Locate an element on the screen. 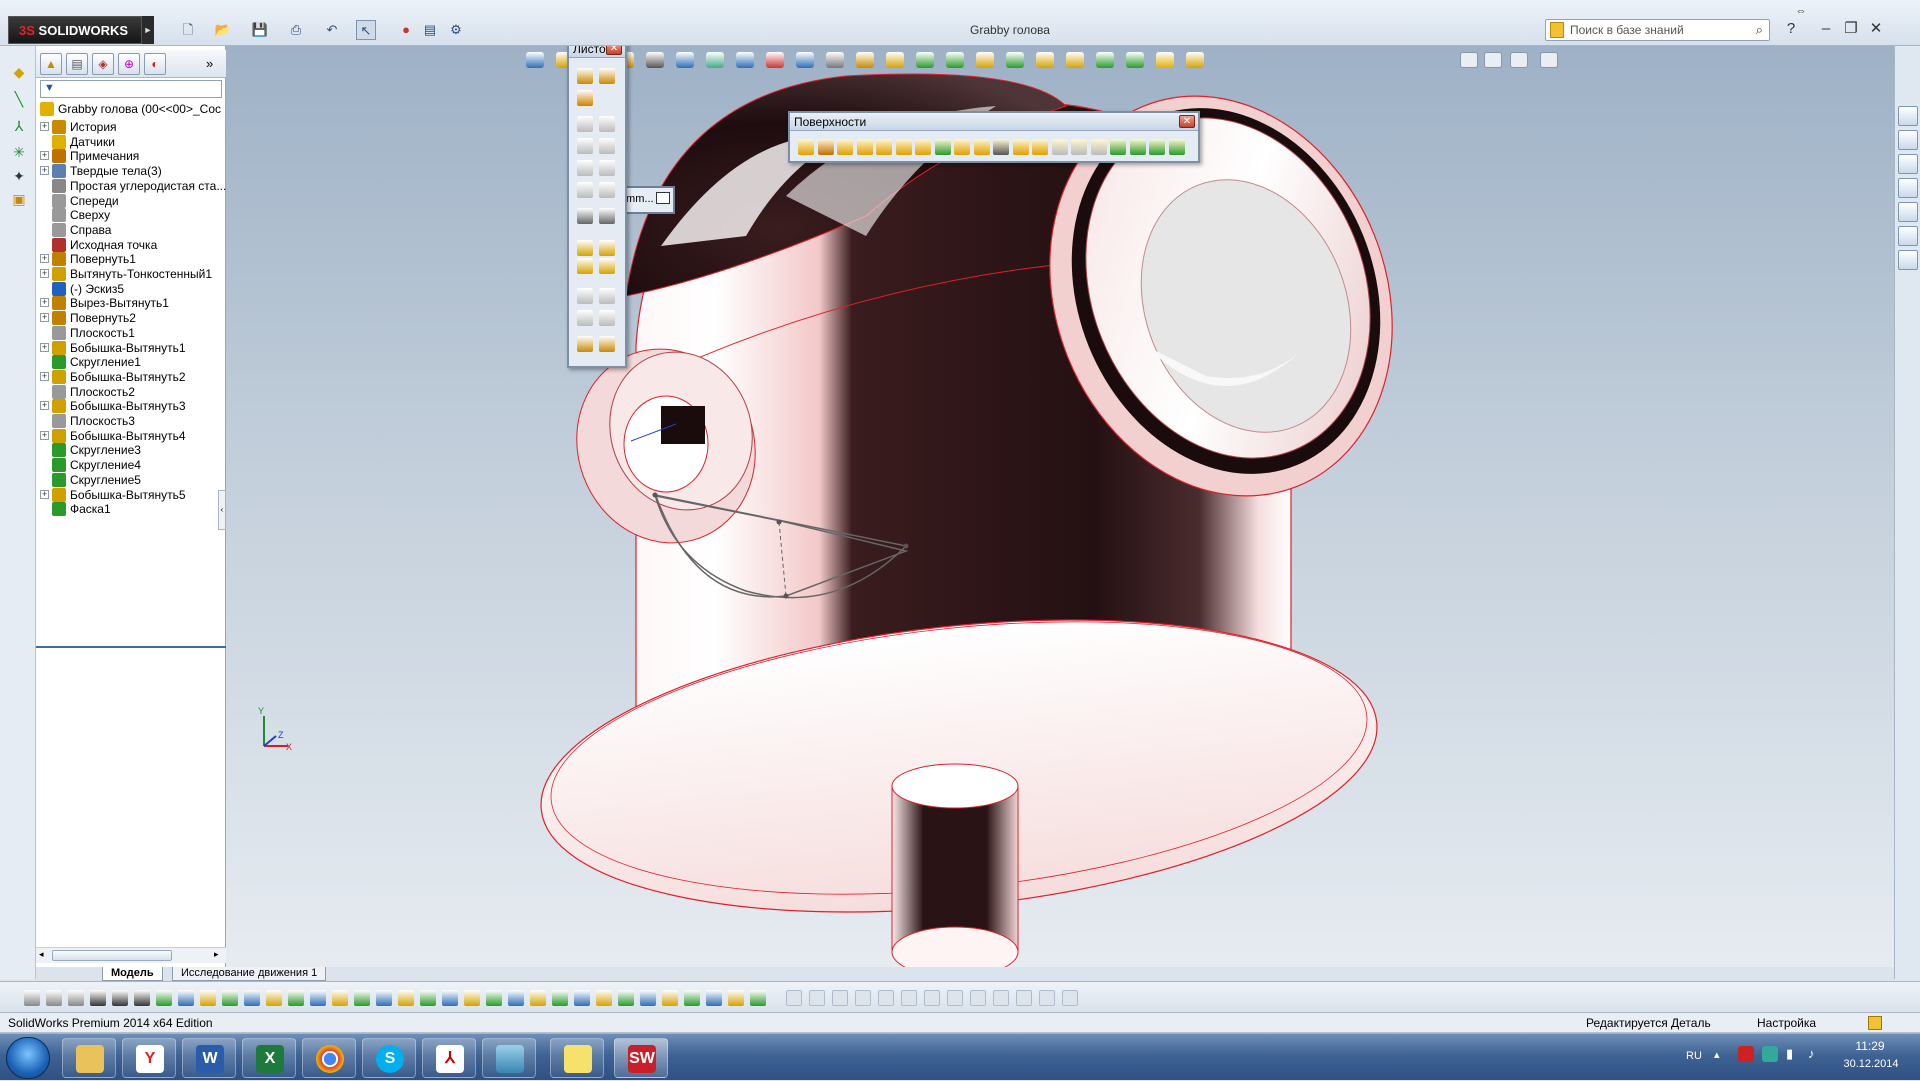  taskbar-explorer is located at coordinates (89, 1058).